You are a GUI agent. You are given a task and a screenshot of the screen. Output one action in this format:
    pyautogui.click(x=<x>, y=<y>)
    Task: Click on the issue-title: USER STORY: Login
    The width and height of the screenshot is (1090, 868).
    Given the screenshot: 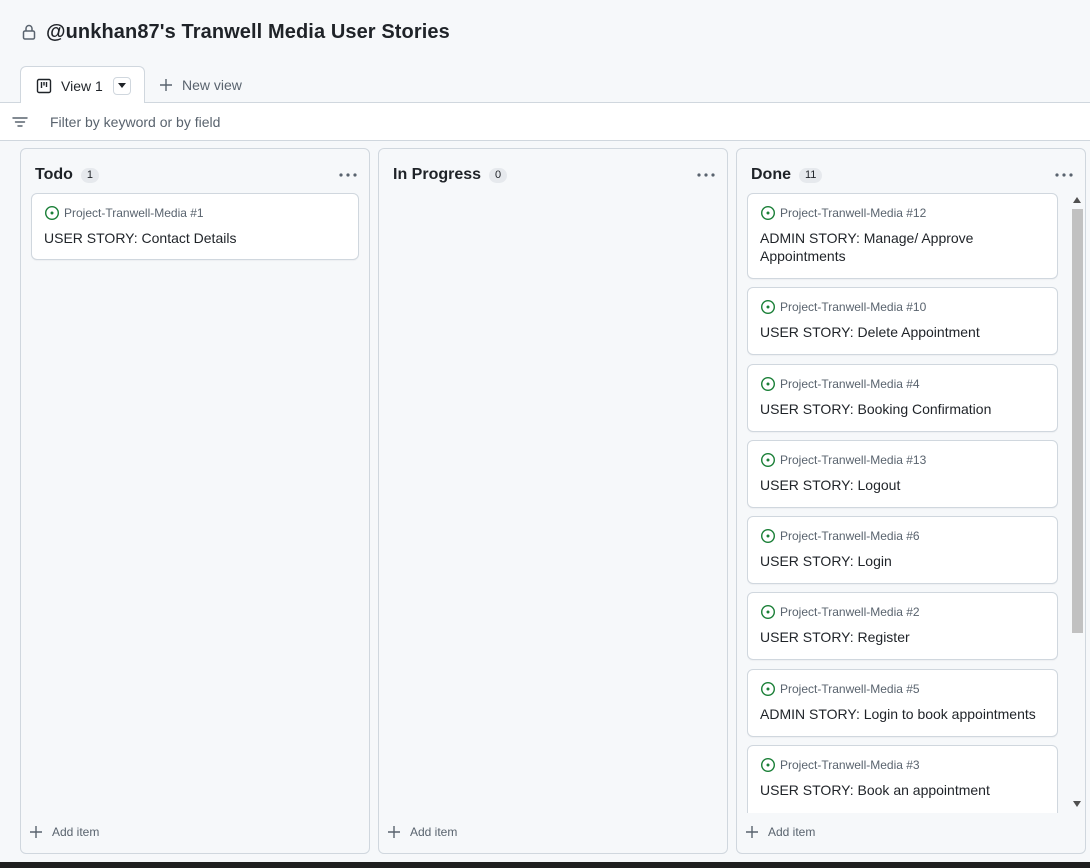 What is the action you would take?
    pyautogui.click(x=902, y=561)
    